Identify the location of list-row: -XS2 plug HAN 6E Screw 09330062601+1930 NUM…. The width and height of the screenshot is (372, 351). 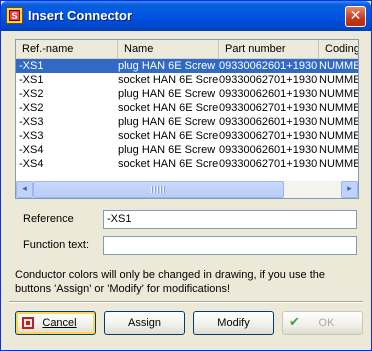
(187, 94).